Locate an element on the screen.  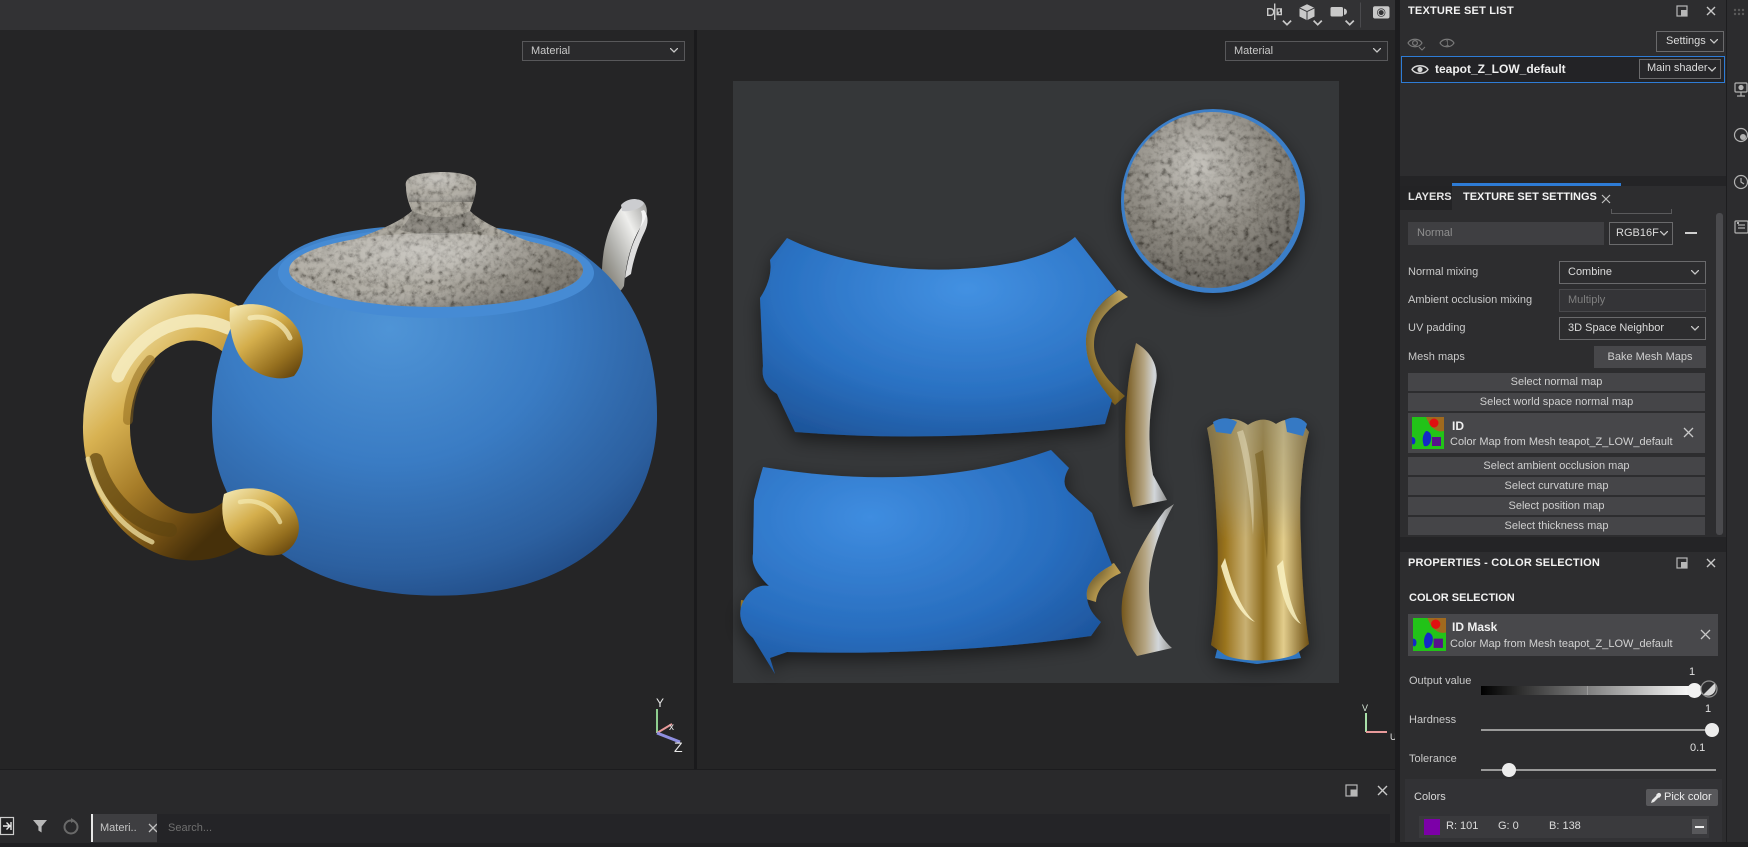
svg-text: V is located at coordinates (1365, 708).